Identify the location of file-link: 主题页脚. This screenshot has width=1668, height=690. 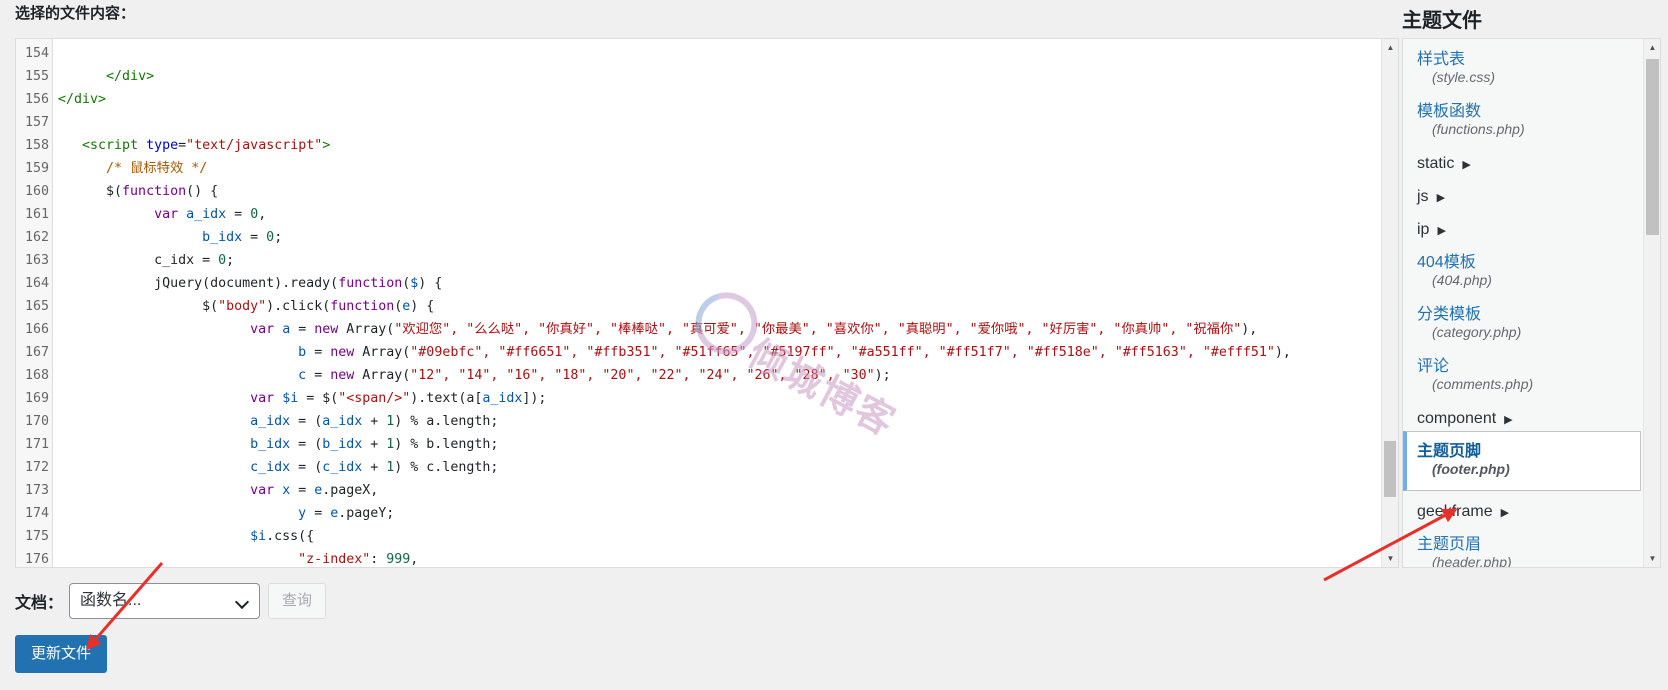
(1449, 449).